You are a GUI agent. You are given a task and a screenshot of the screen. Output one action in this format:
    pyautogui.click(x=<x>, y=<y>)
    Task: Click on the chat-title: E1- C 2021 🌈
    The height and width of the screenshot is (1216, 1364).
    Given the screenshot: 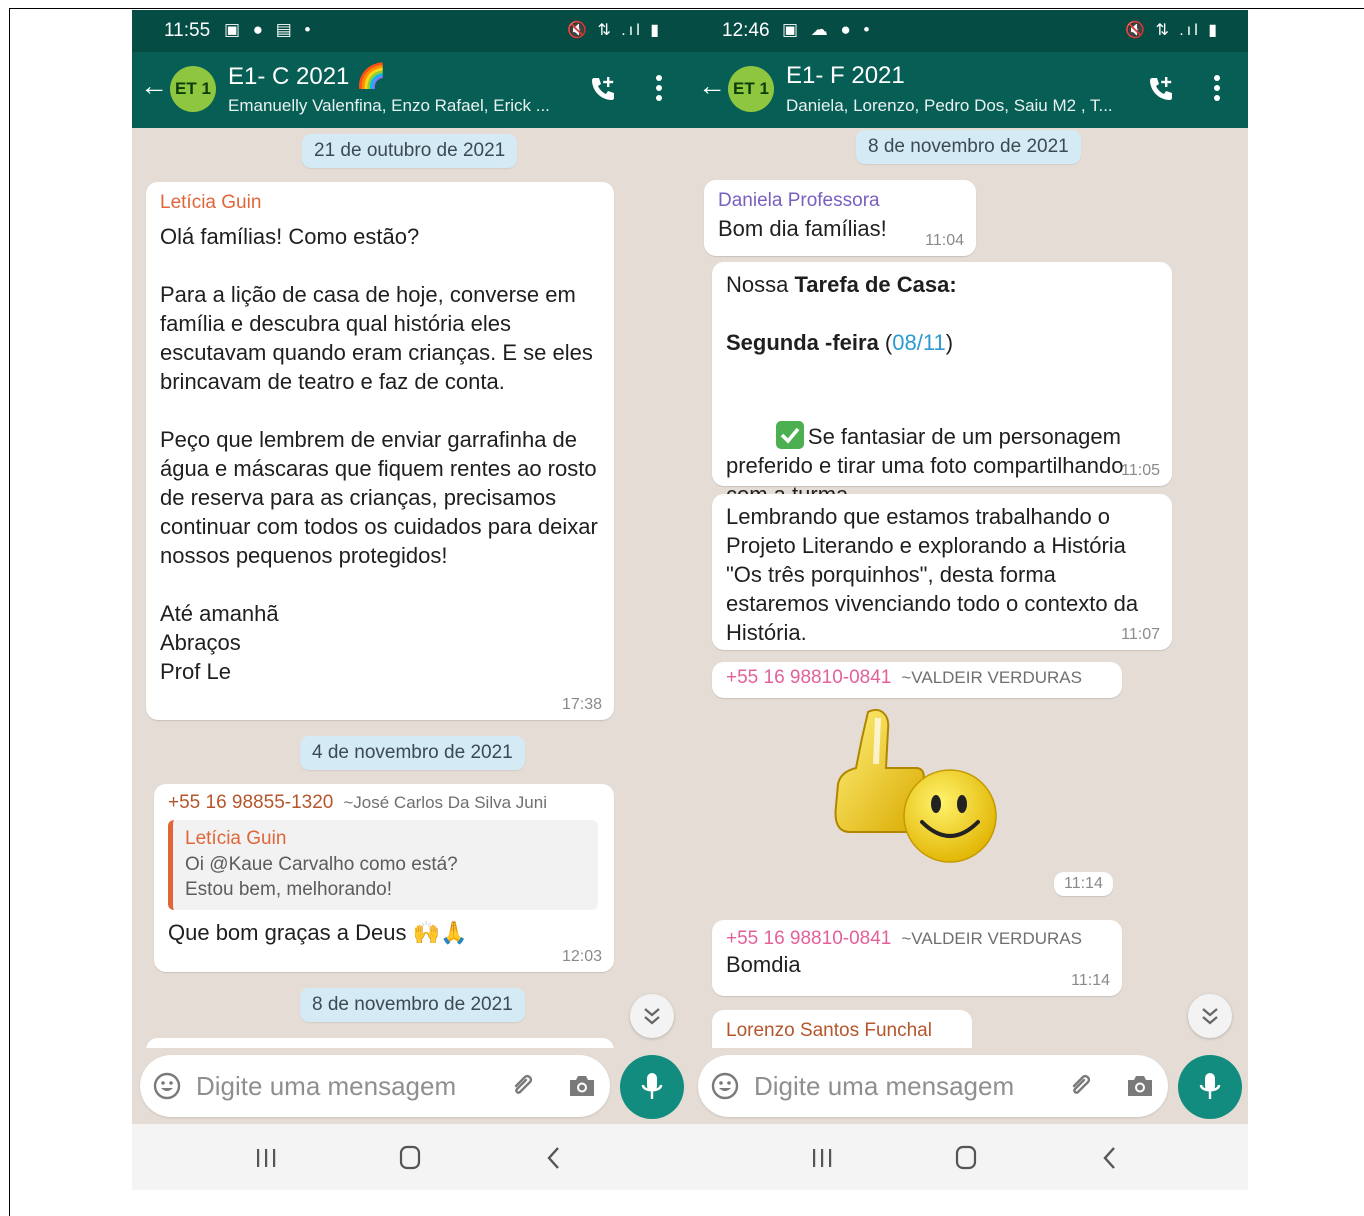 What is the action you would take?
    pyautogui.click(x=307, y=76)
    